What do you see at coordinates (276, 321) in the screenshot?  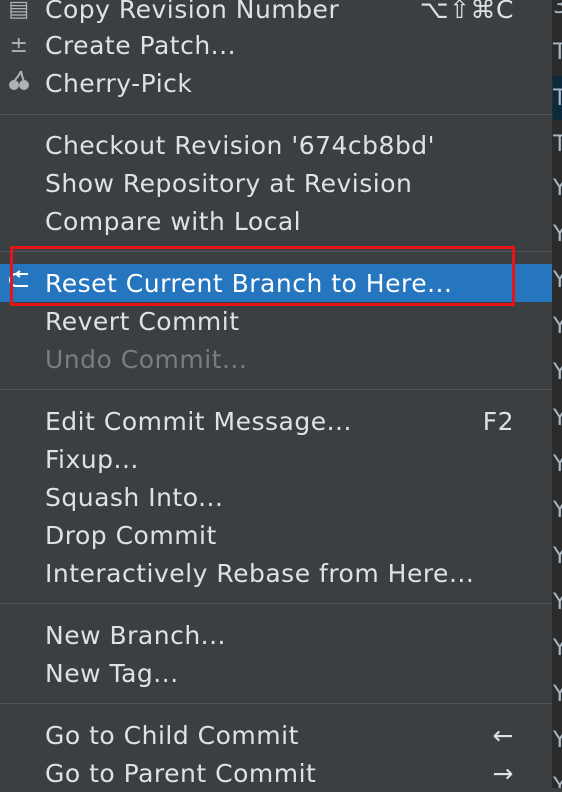 I see `menu-item-revert-commit: Revert Commit` at bounding box center [276, 321].